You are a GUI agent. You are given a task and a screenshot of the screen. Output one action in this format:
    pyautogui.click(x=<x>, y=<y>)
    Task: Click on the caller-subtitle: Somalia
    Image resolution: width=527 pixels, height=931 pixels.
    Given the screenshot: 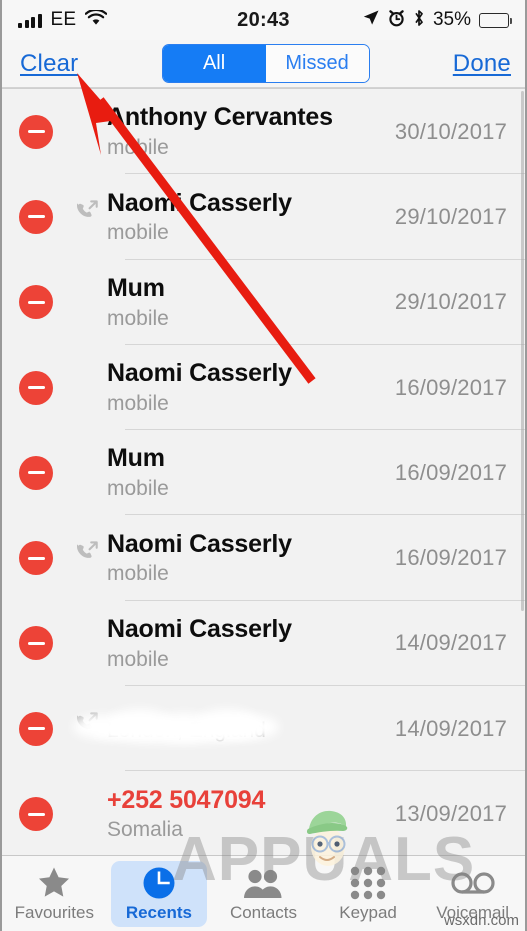 What is the action you would take?
    pyautogui.click(x=145, y=830)
    